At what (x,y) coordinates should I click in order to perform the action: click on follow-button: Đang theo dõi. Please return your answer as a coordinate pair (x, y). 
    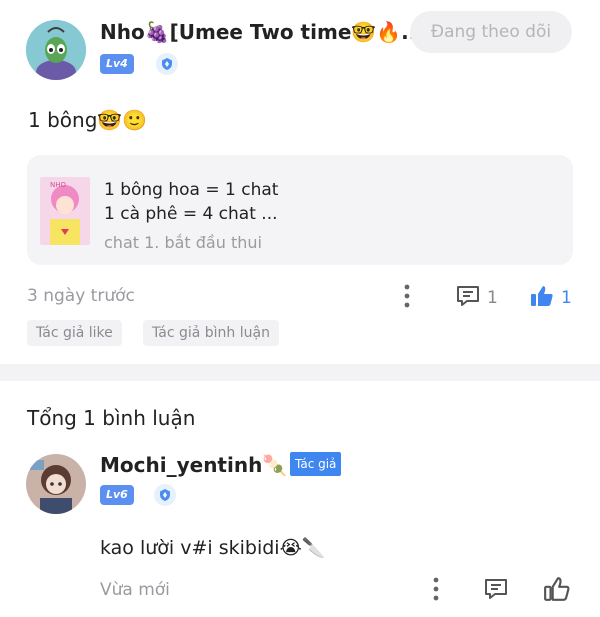
    Looking at the image, I should click on (491, 32).